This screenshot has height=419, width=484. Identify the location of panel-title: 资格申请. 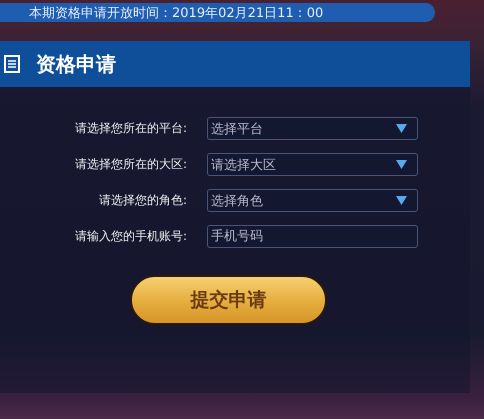
(76, 64).